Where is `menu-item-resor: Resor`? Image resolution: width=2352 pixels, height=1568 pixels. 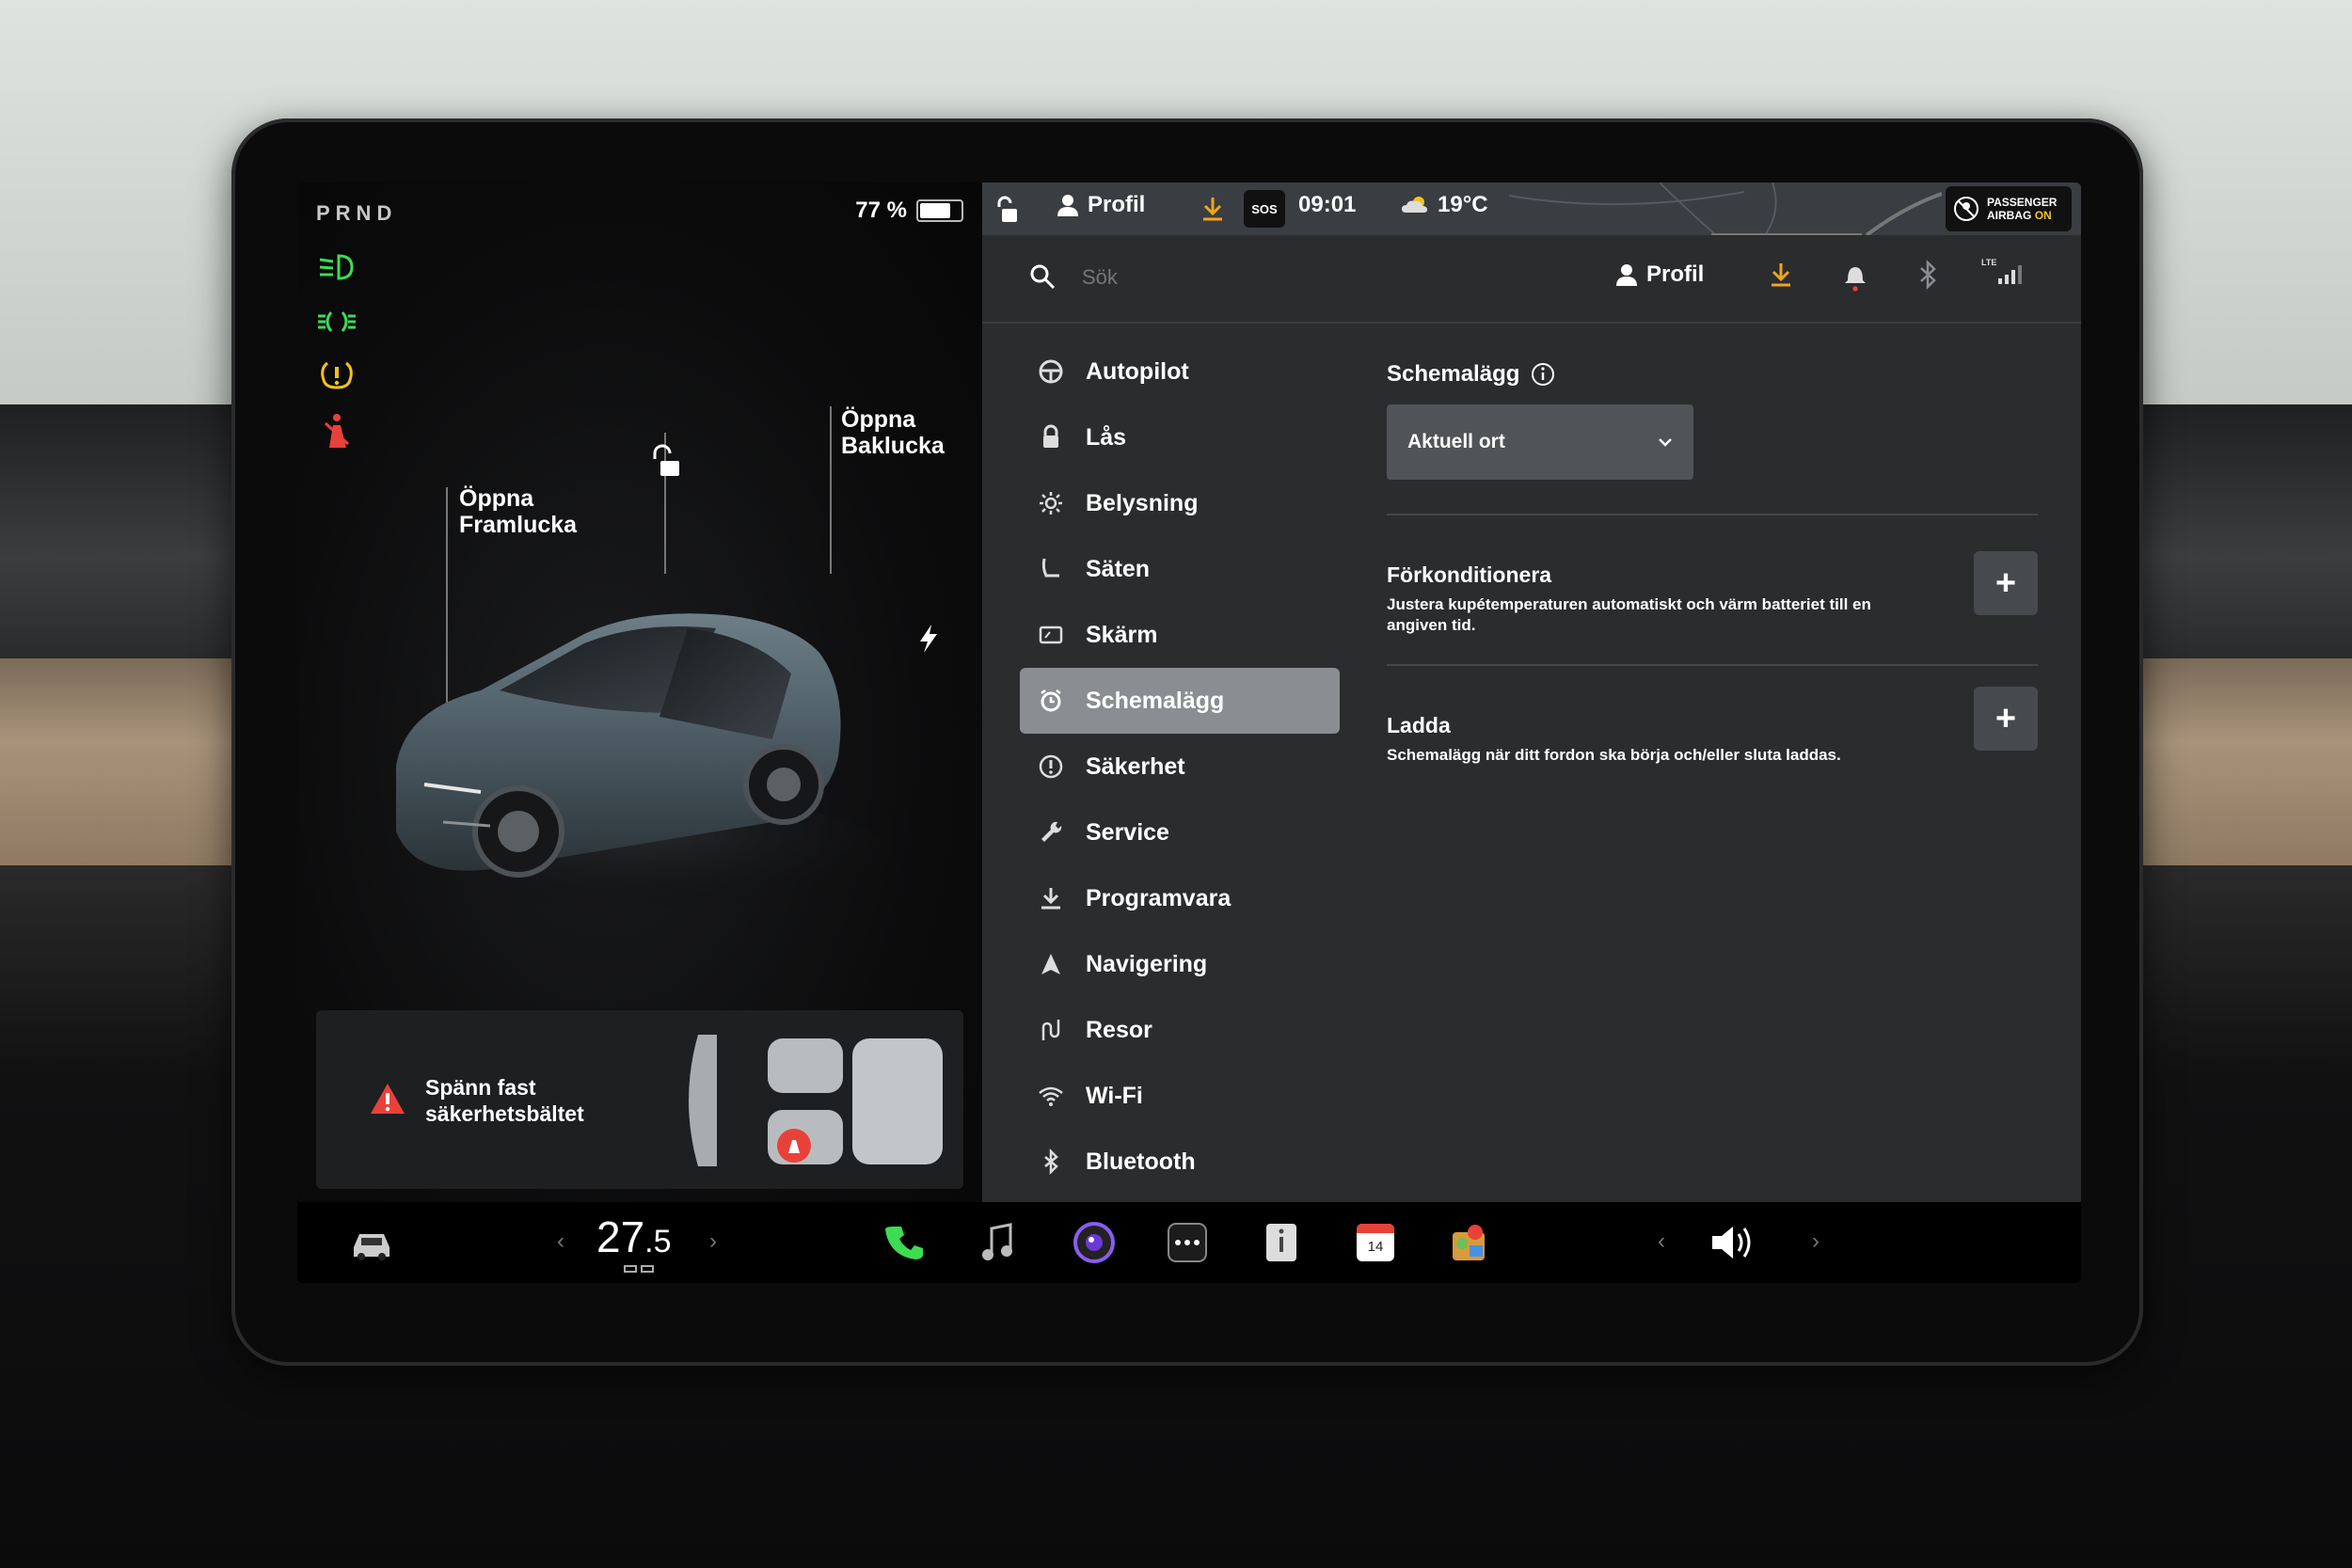 menu-item-resor: Resor is located at coordinates (1180, 1030).